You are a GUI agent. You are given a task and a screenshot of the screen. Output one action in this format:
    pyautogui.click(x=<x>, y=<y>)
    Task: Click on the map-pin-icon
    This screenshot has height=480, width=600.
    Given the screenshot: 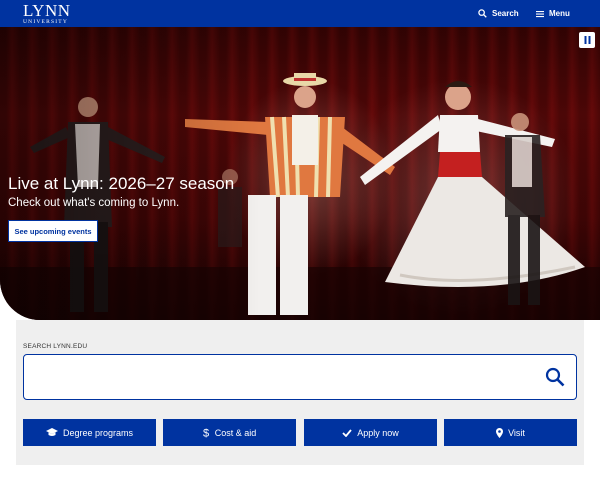 What is the action you would take?
    pyautogui.click(x=500, y=432)
    